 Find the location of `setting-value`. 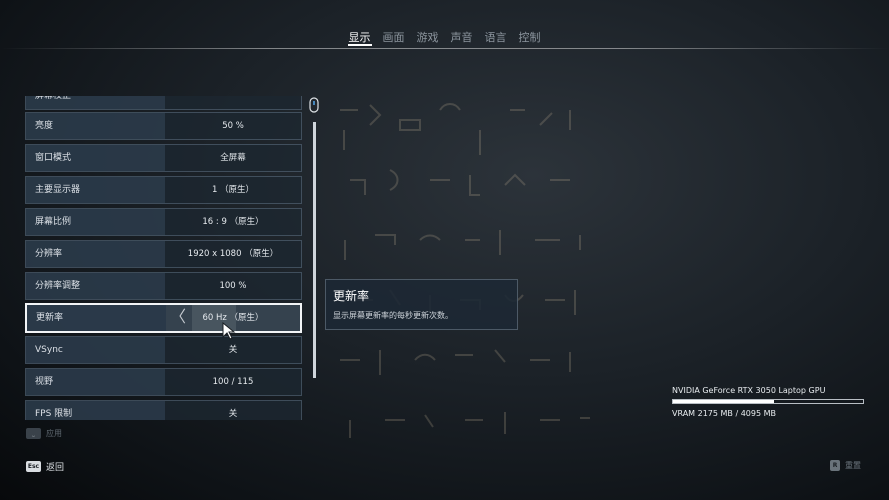

setting-value is located at coordinates (233, 102).